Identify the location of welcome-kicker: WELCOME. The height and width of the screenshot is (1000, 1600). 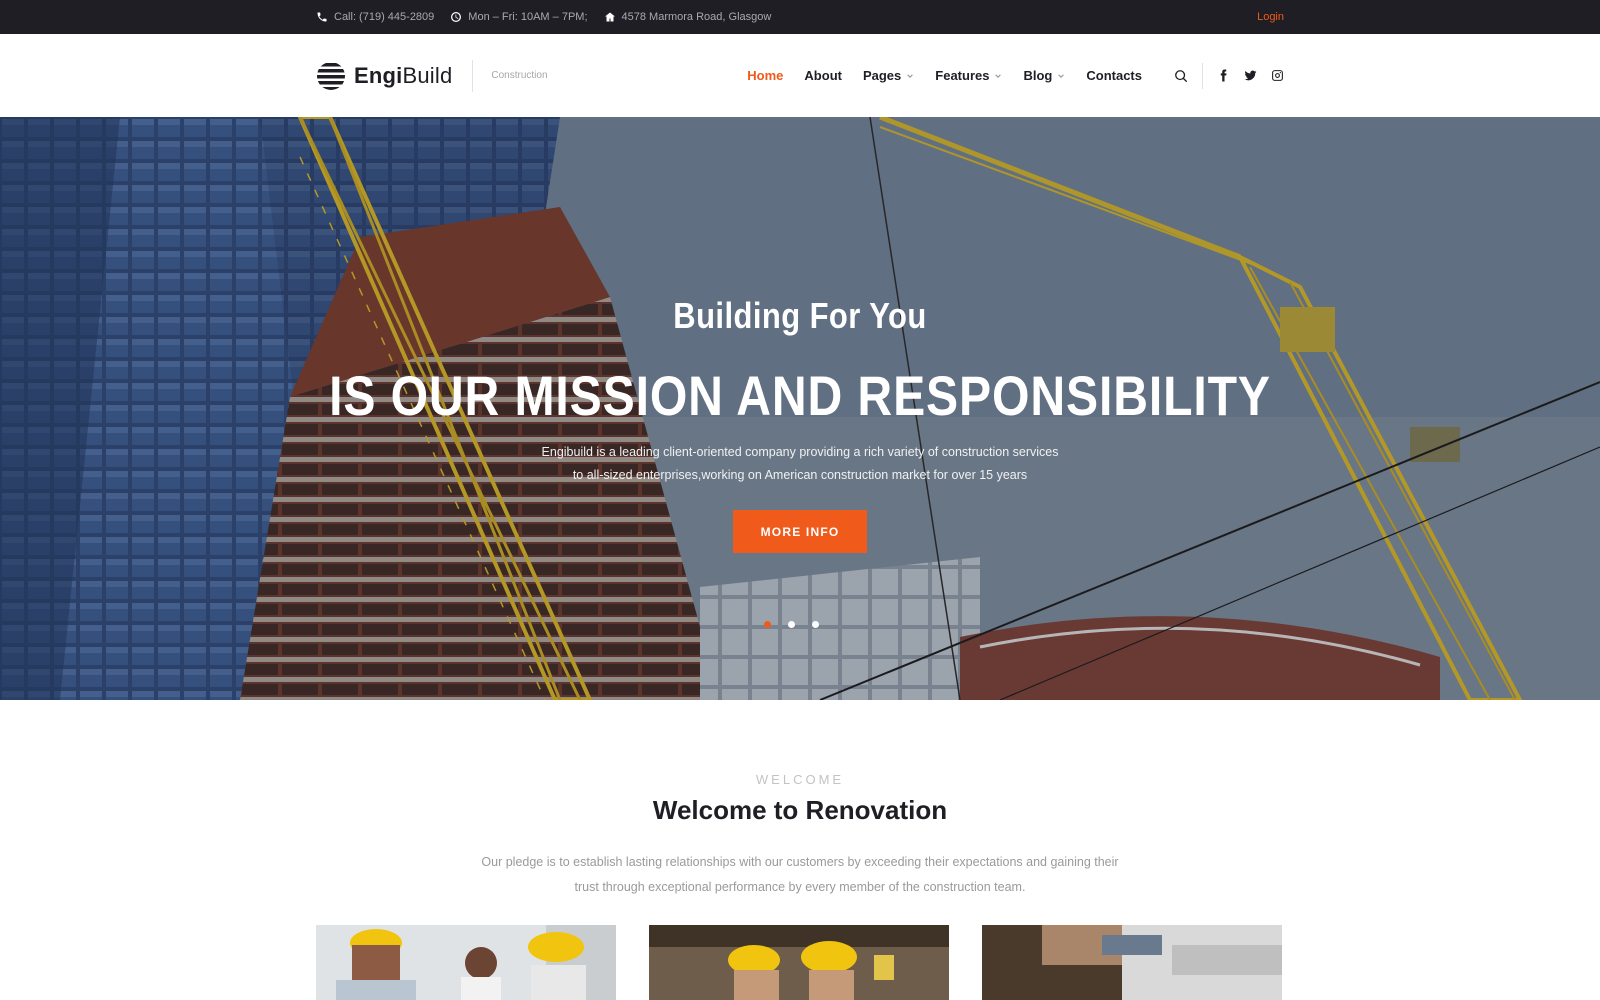
(800, 779).